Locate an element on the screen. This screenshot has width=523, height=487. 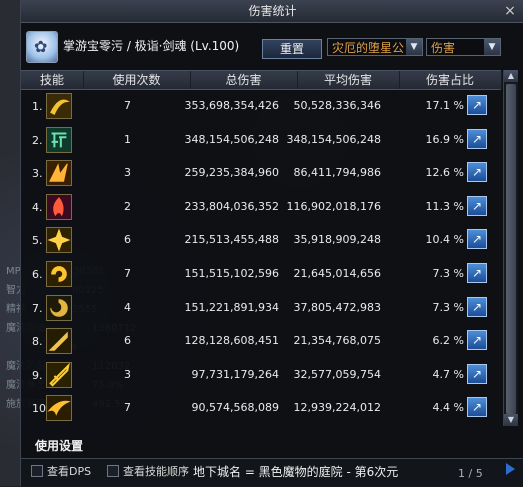
table-row: 3. 3 259,235,384,960 86,411,794,986 12.6 % ↗ is located at coordinates (261, 173).